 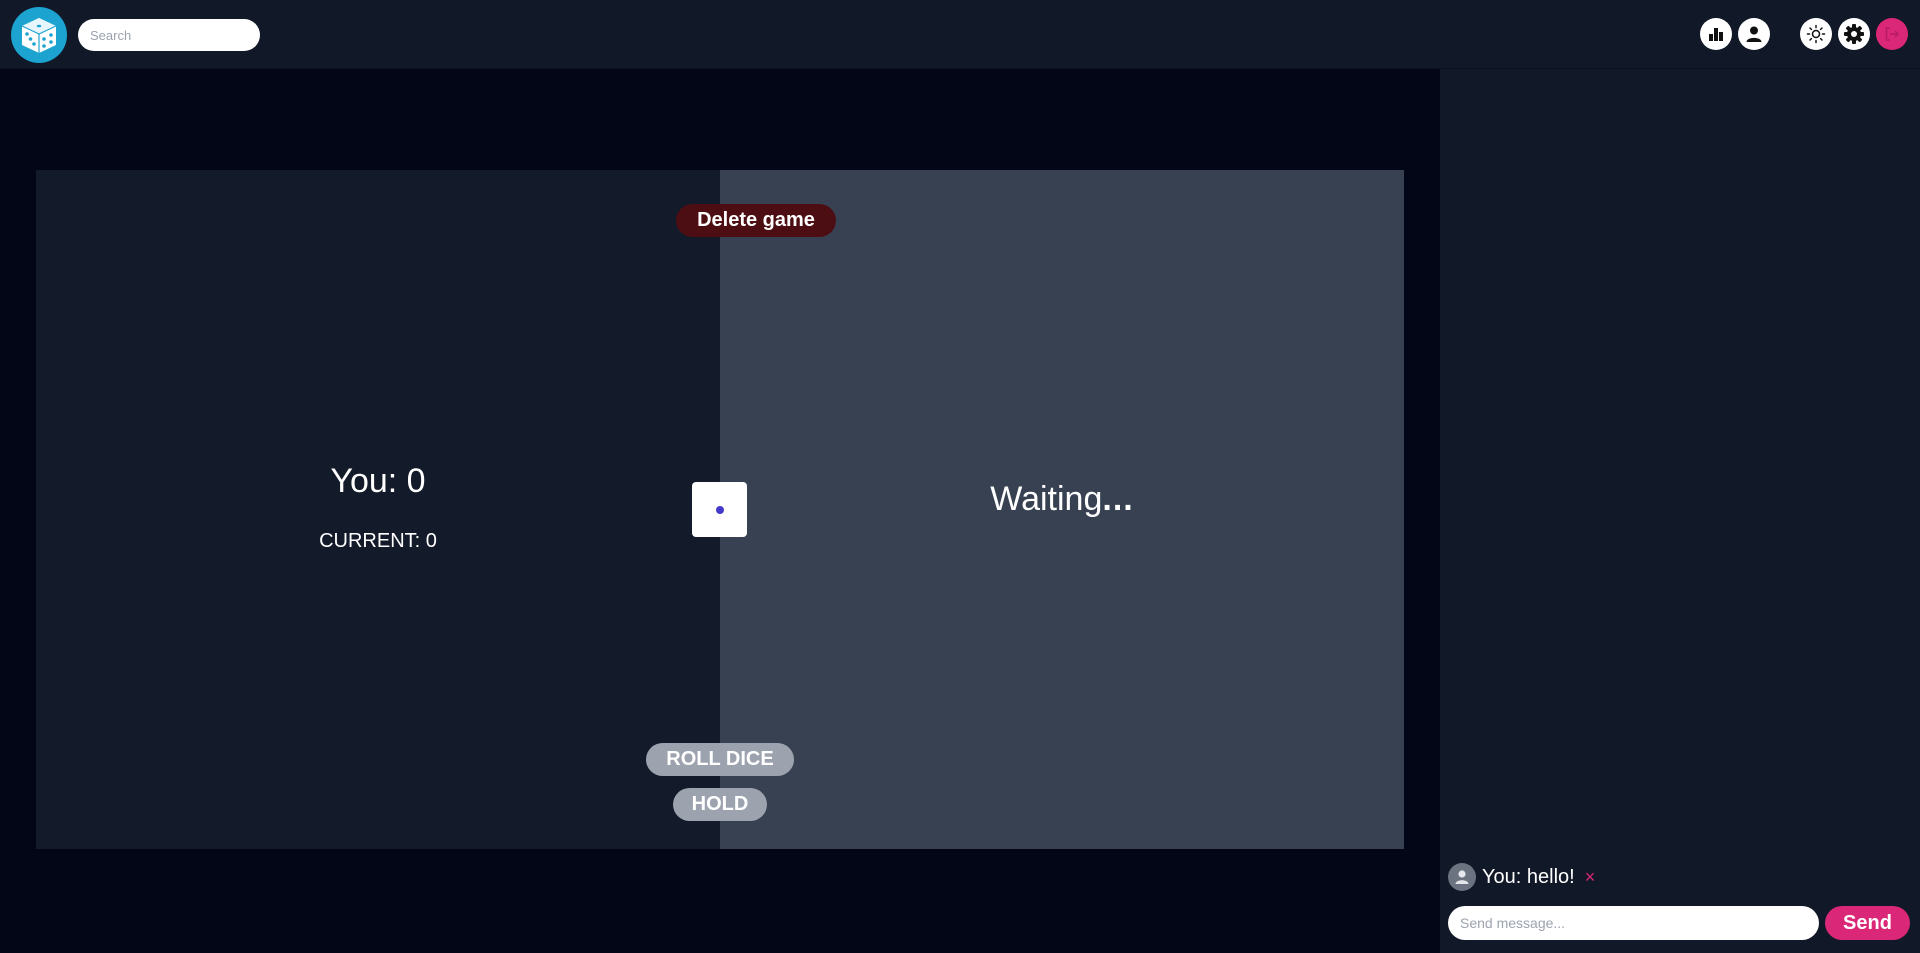 I want to click on leaderboard-icon, so click(x=1716, y=34).